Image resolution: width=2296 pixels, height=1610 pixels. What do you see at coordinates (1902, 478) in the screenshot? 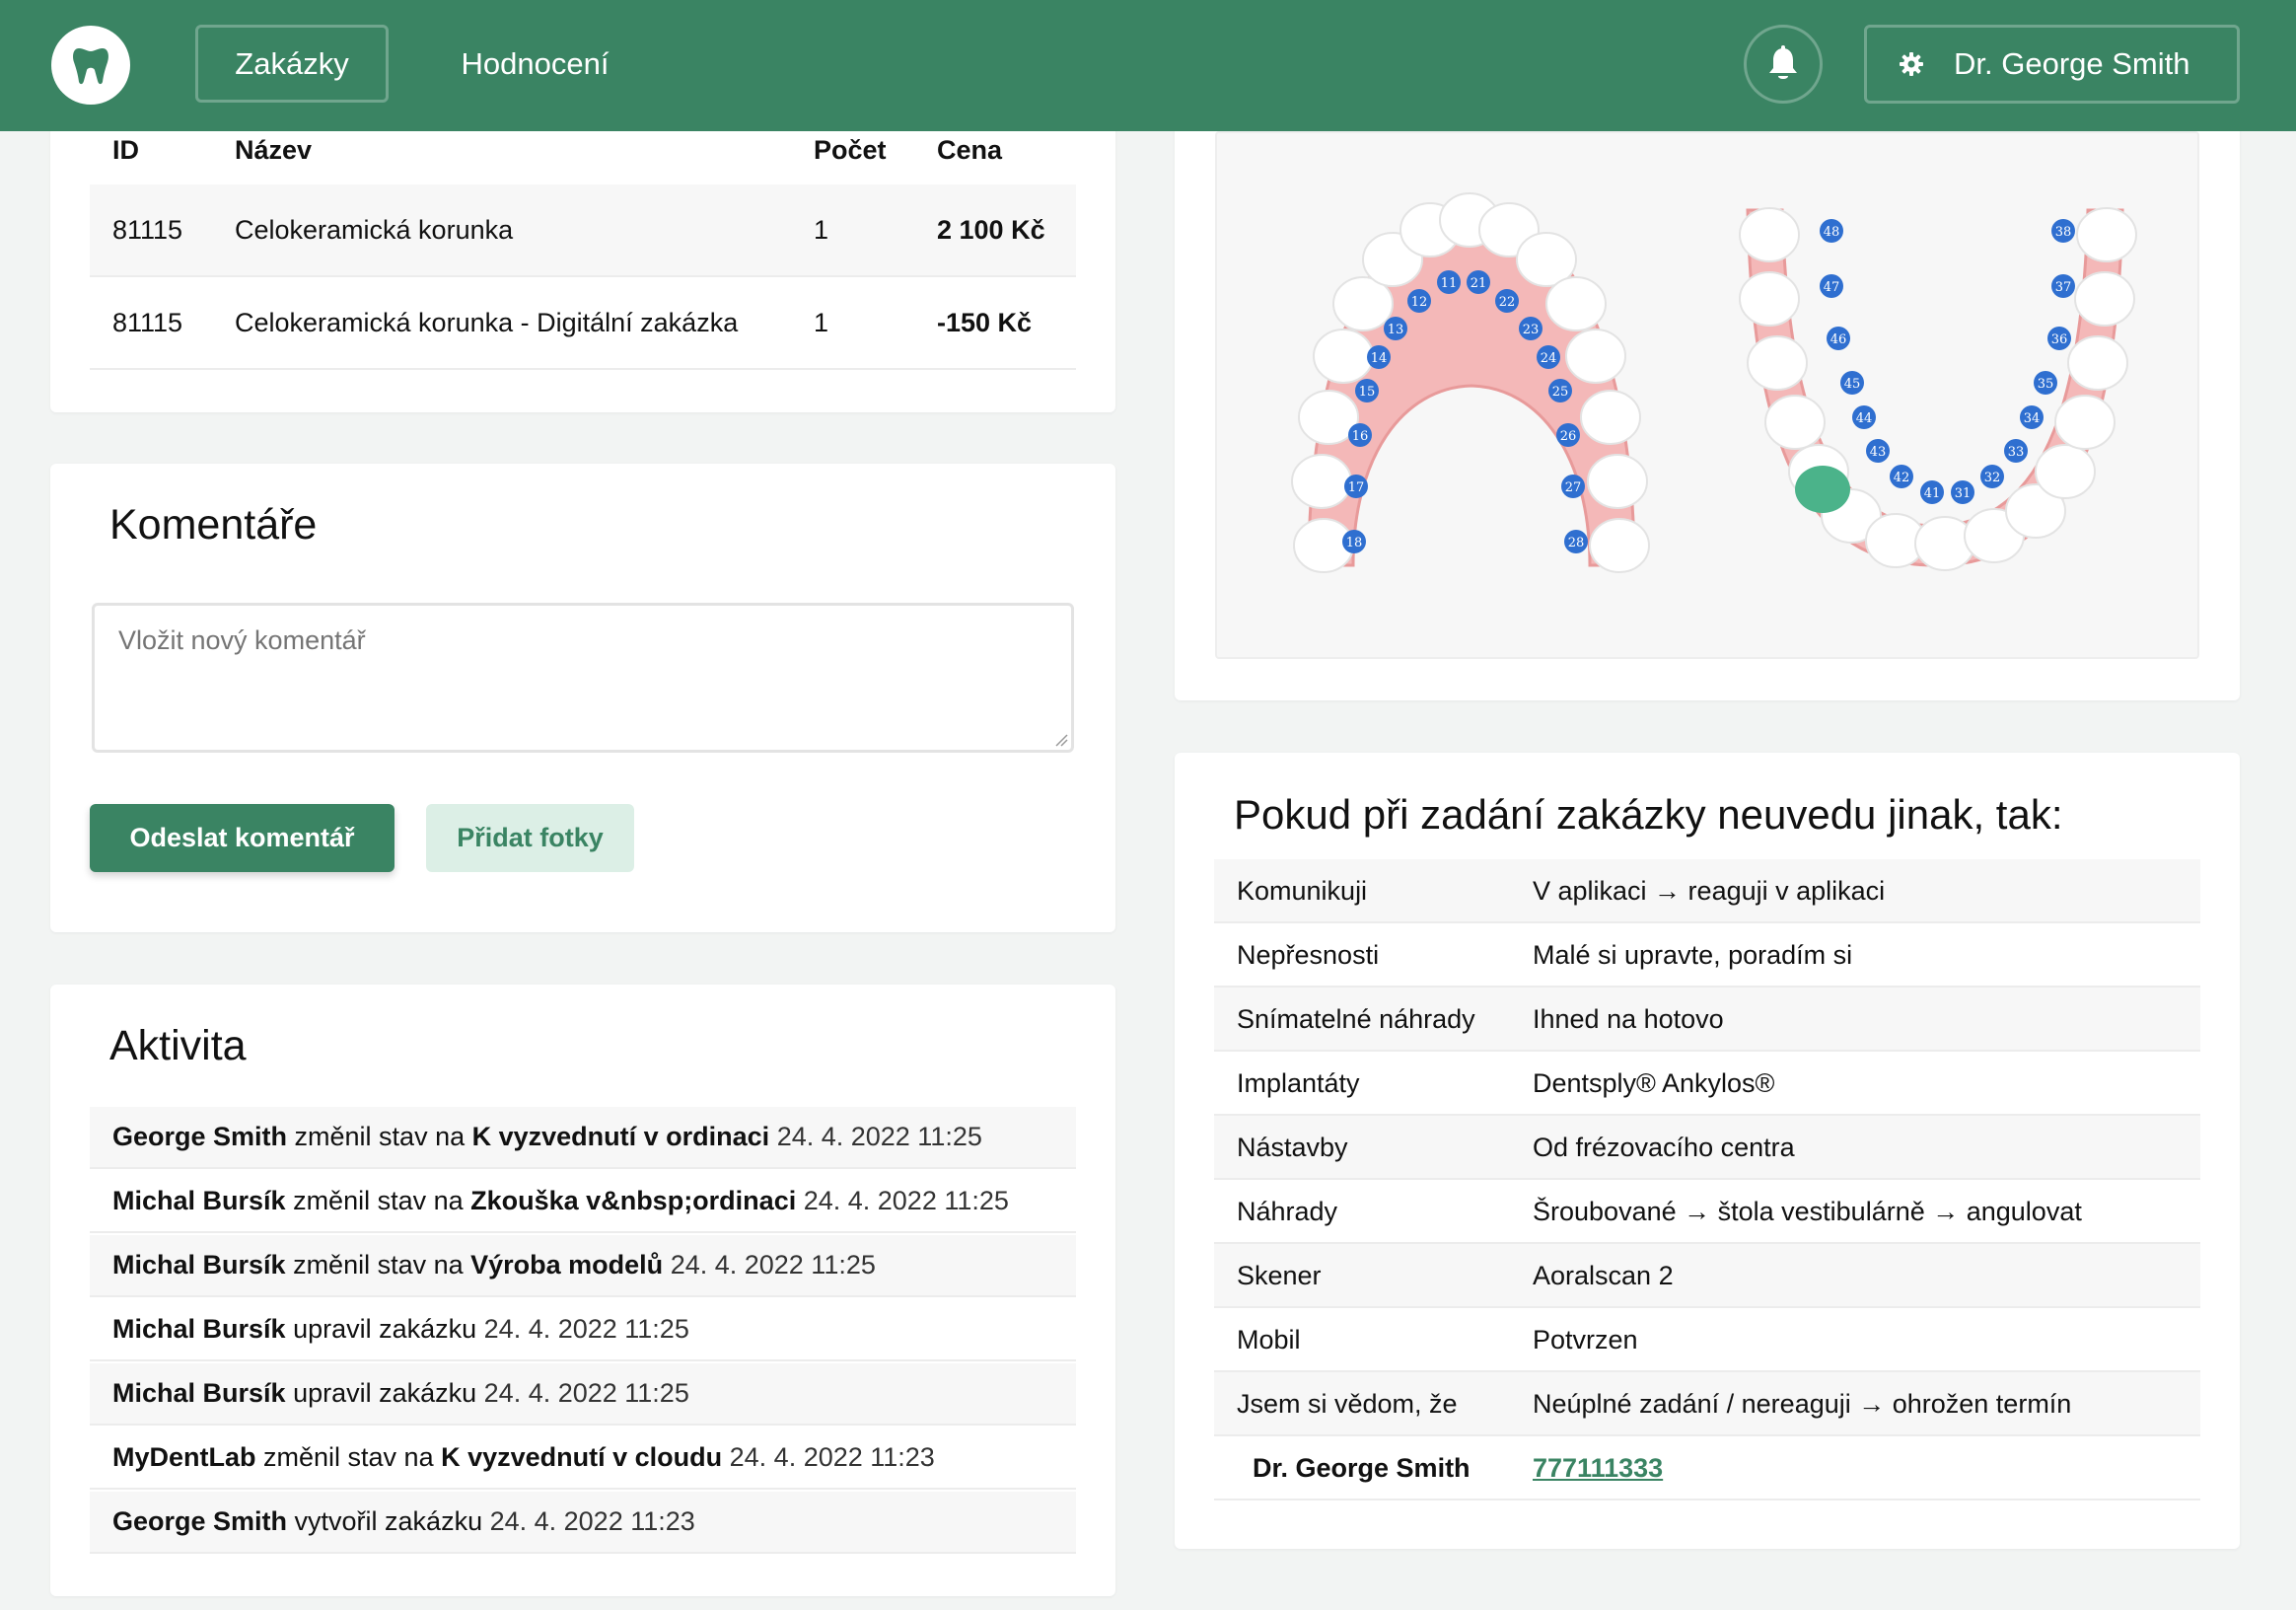
I see `tooth-number-label: 42` at bounding box center [1902, 478].